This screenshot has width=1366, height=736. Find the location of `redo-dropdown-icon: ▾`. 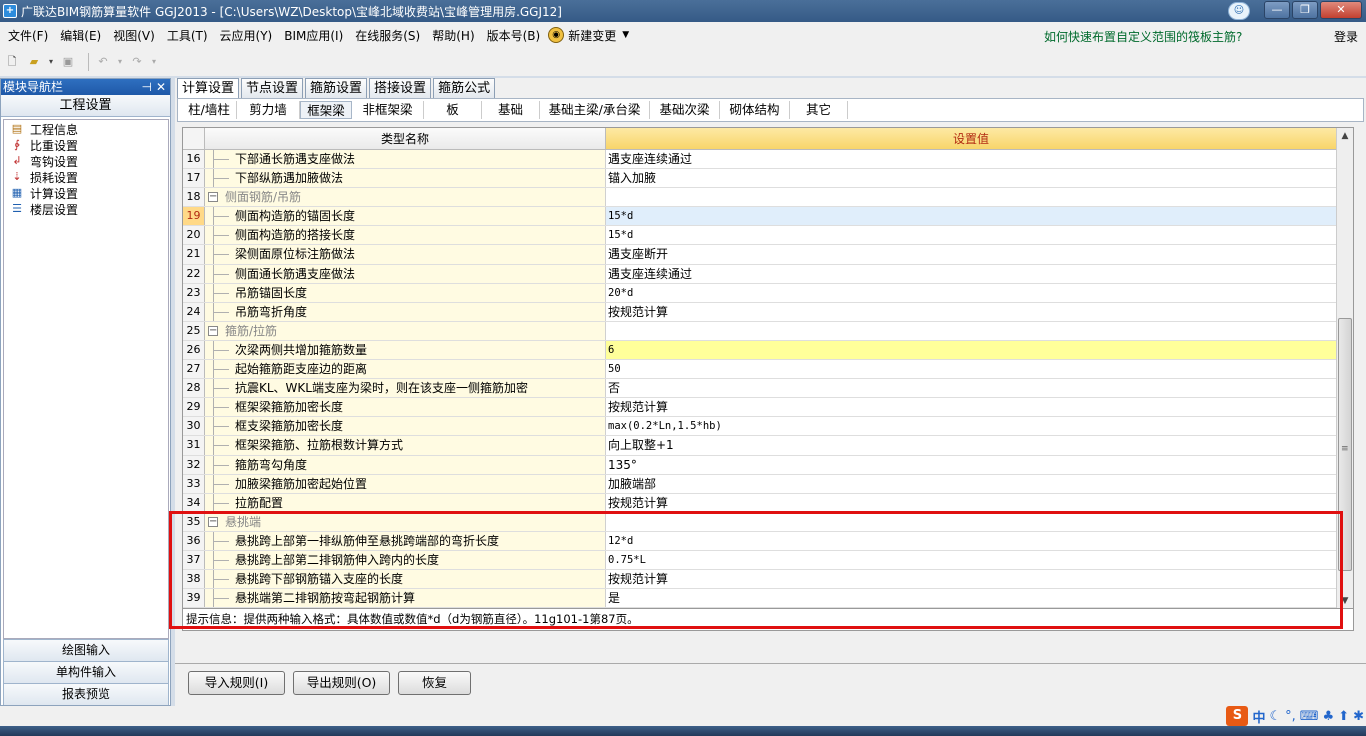

redo-dropdown-icon: ▾ is located at coordinates (154, 62).